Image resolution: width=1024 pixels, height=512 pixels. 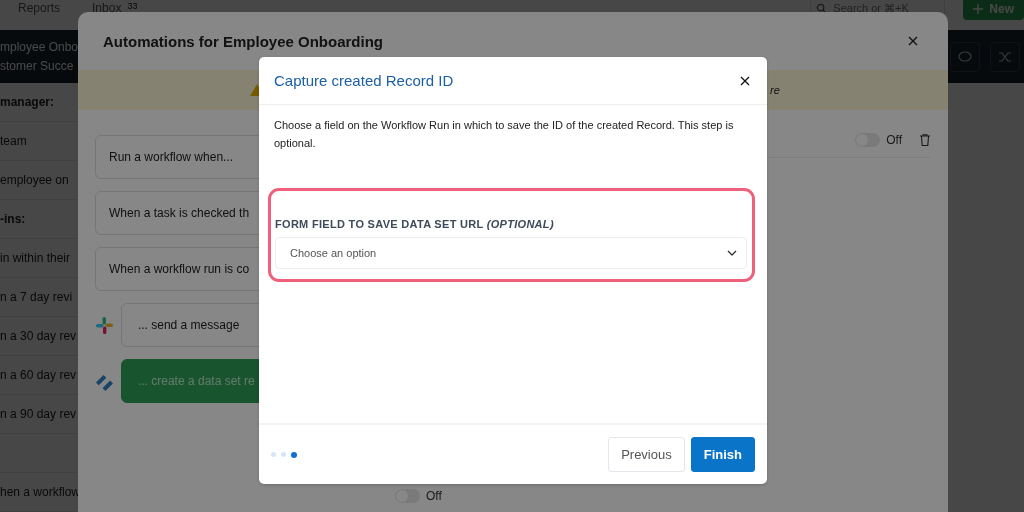 What do you see at coordinates (243, 41) in the screenshot?
I see `dialog-title: Automations for Employee Onboarding` at bounding box center [243, 41].